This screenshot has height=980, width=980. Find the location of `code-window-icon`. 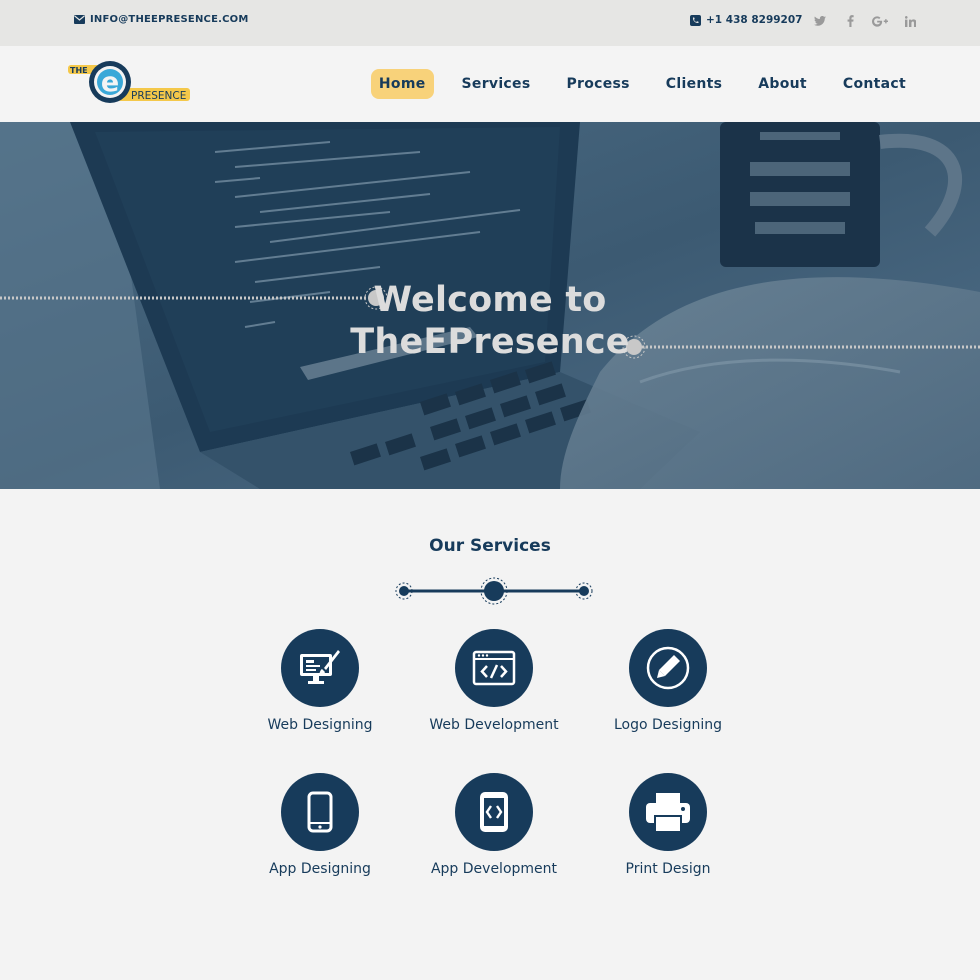

code-window-icon is located at coordinates (494, 668).